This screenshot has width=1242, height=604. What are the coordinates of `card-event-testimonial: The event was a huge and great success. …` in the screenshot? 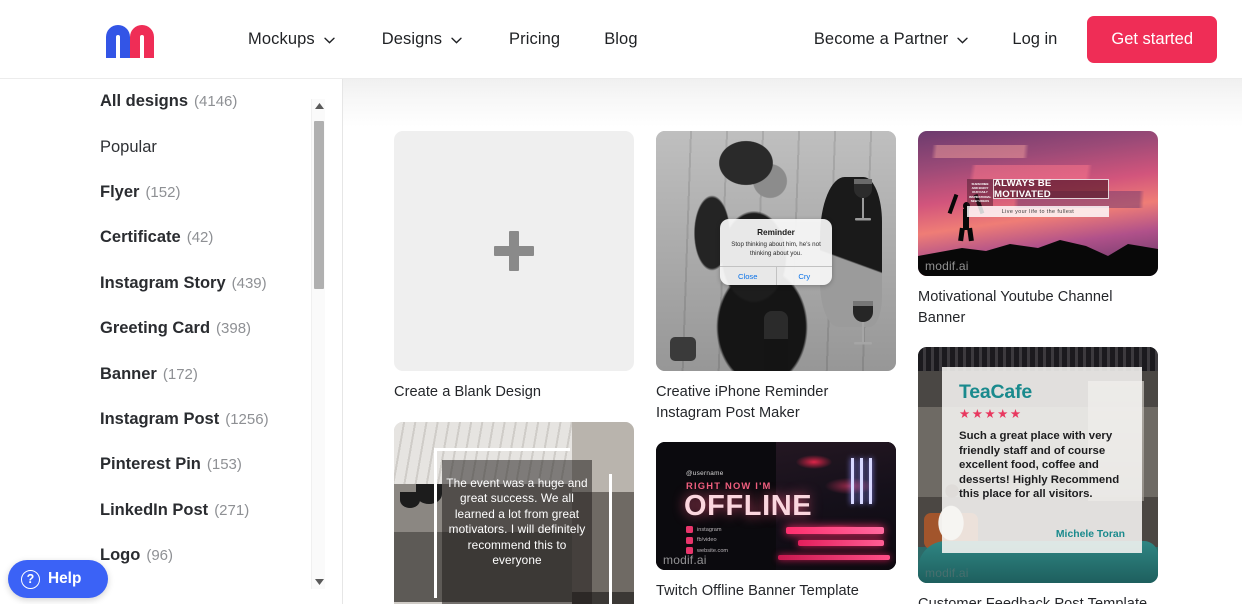 It's located at (514, 512).